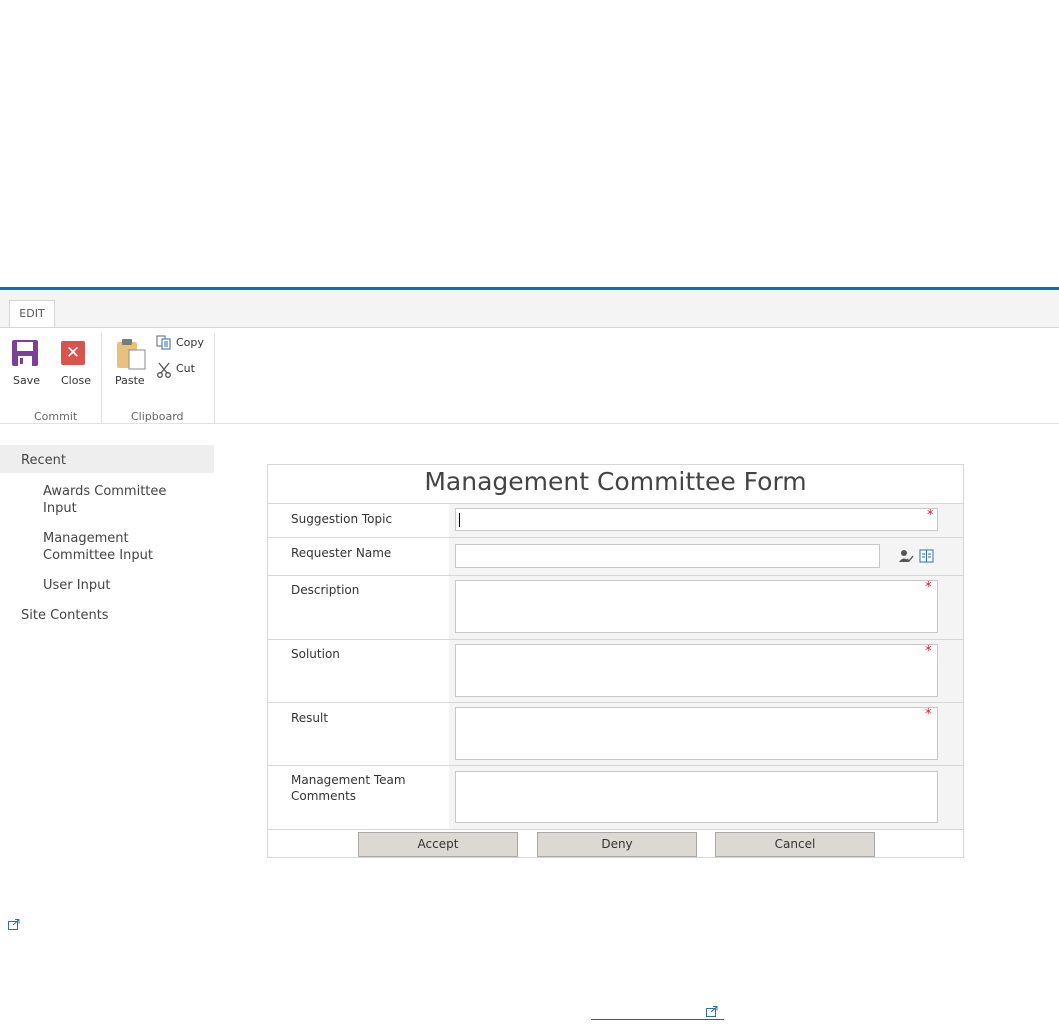  I want to click on label-requester-name: Requester Name, so click(341, 553).